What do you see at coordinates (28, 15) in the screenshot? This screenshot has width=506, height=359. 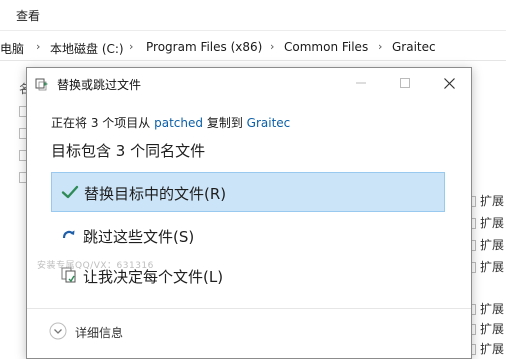 I see `ribbon-tab-view: 查看` at bounding box center [28, 15].